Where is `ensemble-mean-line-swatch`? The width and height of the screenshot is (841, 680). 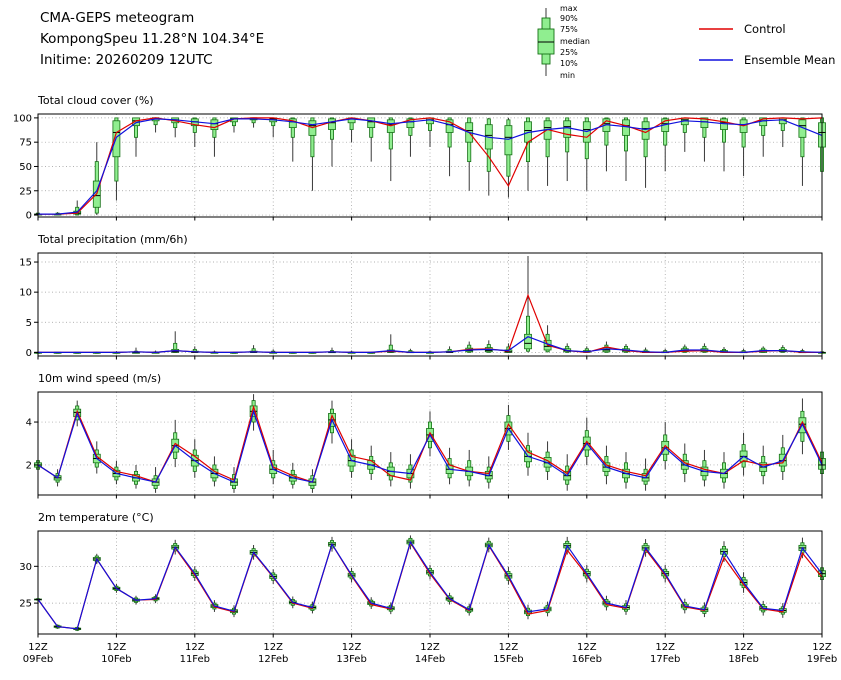
ensemble-mean-line-swatch is located at coordinates (716, 60).